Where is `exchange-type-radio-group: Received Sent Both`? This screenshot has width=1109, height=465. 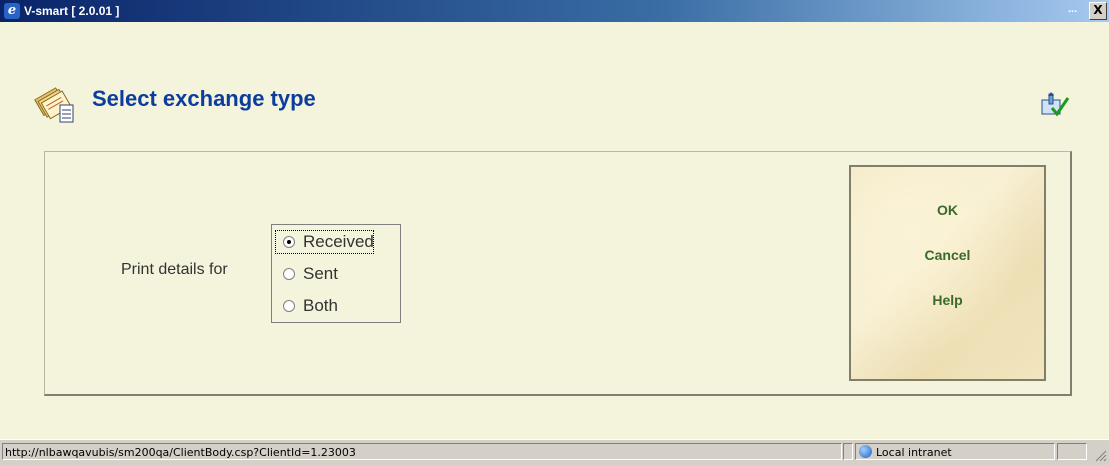
exchange-type-radio-group: Received Sent Both is located at coordinates (336, 273).